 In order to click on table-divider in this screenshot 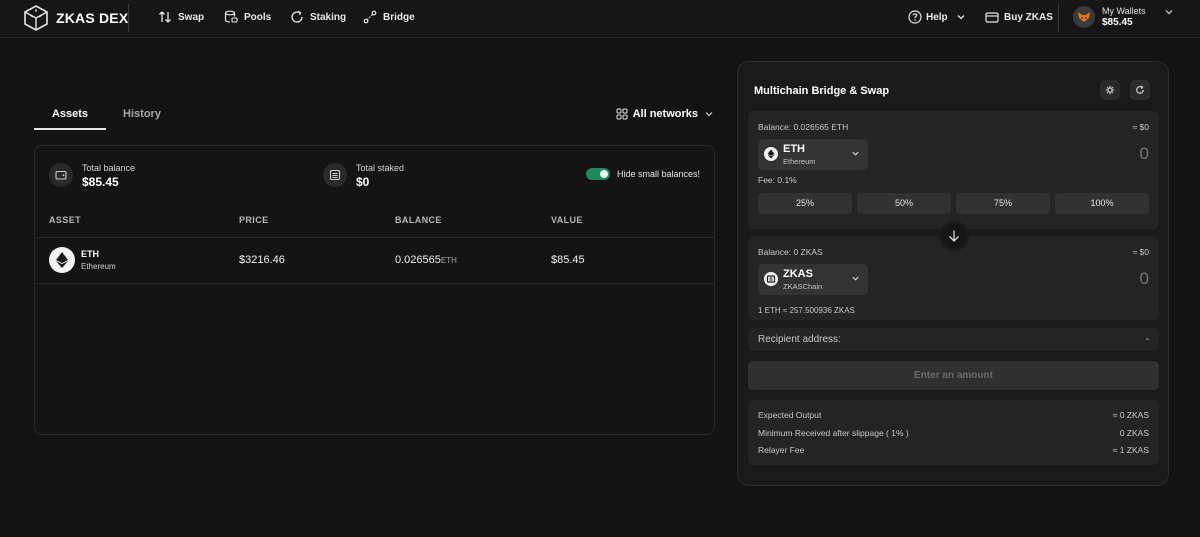, I will do `click(374, 283)`.